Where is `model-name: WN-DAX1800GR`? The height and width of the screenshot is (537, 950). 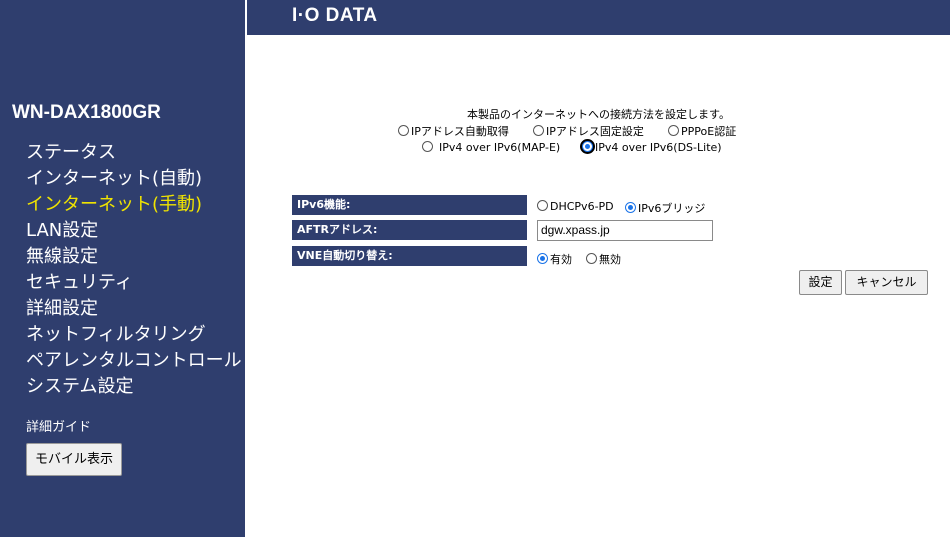
model-name: WN-DAX1800GR is located at coordinates (86, 112).